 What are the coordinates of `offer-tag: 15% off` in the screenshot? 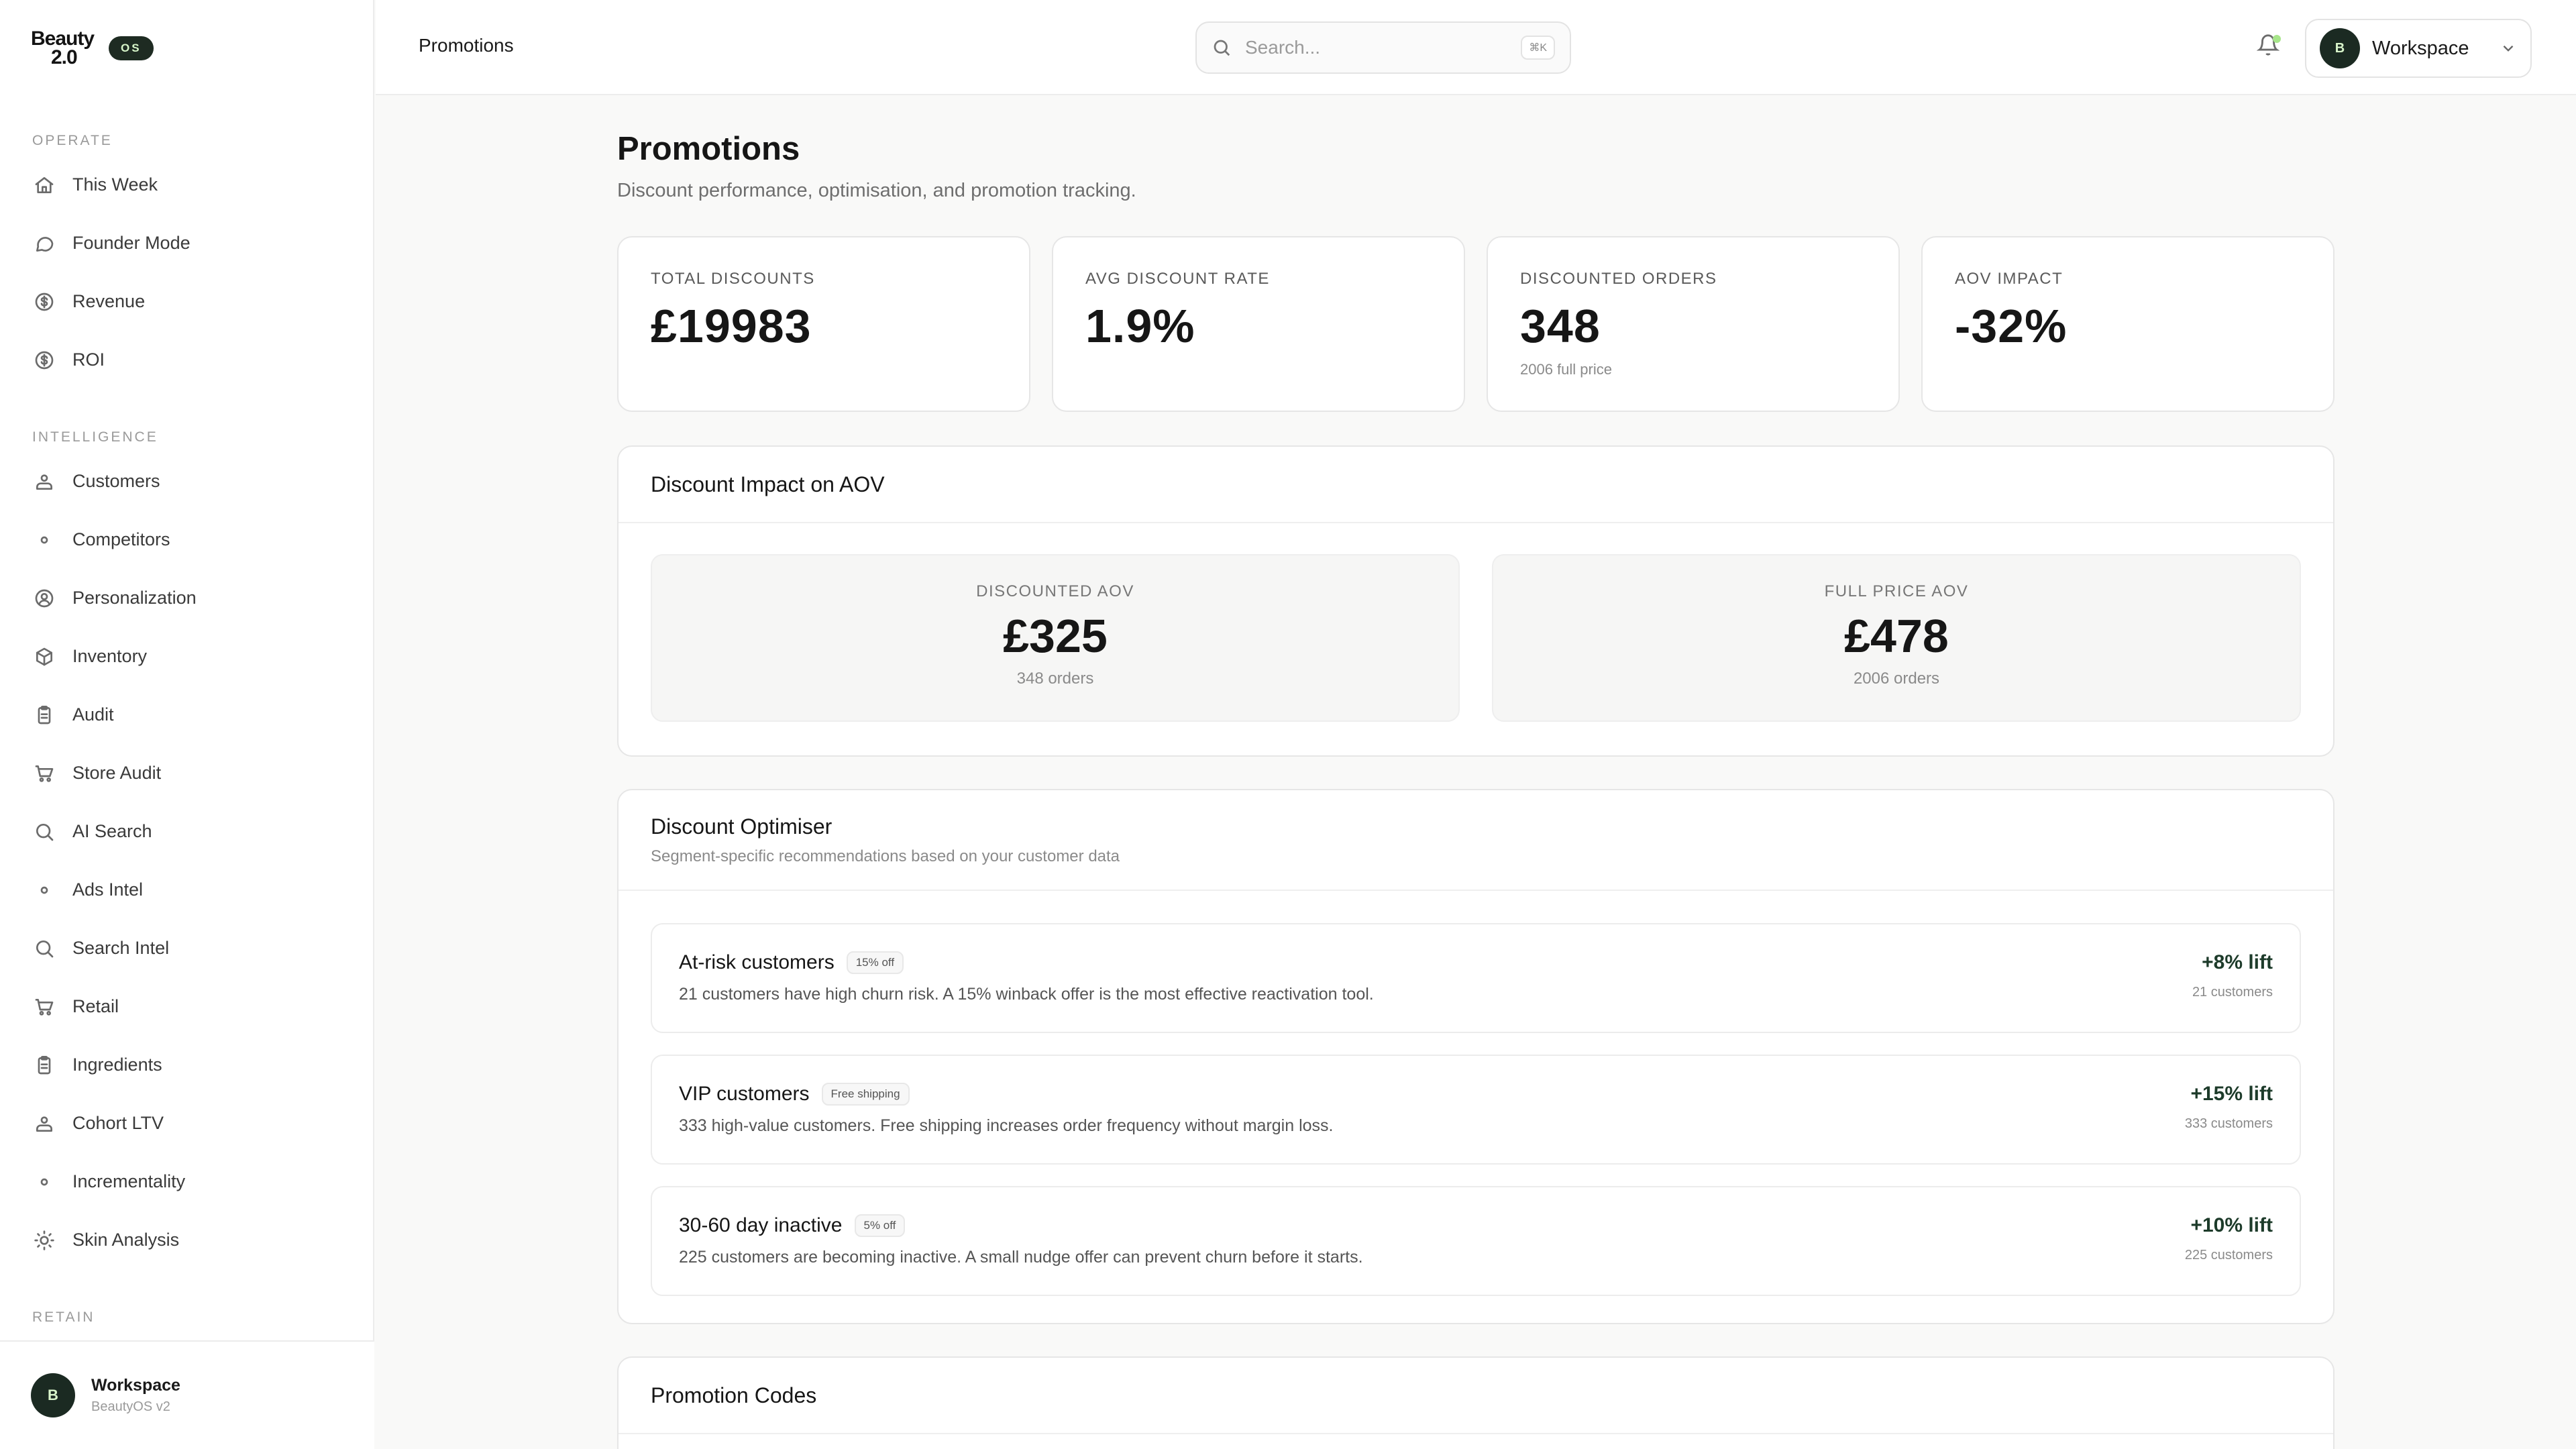 It's located at (875, 962).